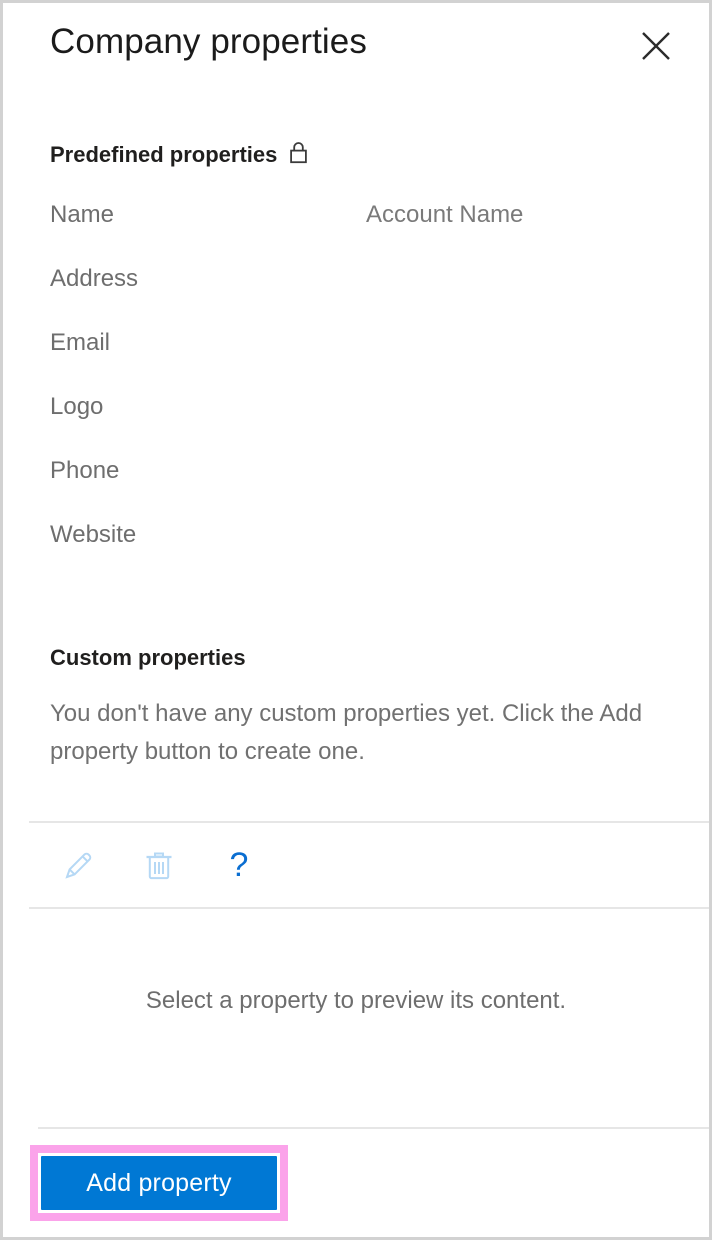  What do you see at coordinates (356, 1183) in the screenshot?
I see `panel-footer: Add property` at bounding box center [356, 1183].